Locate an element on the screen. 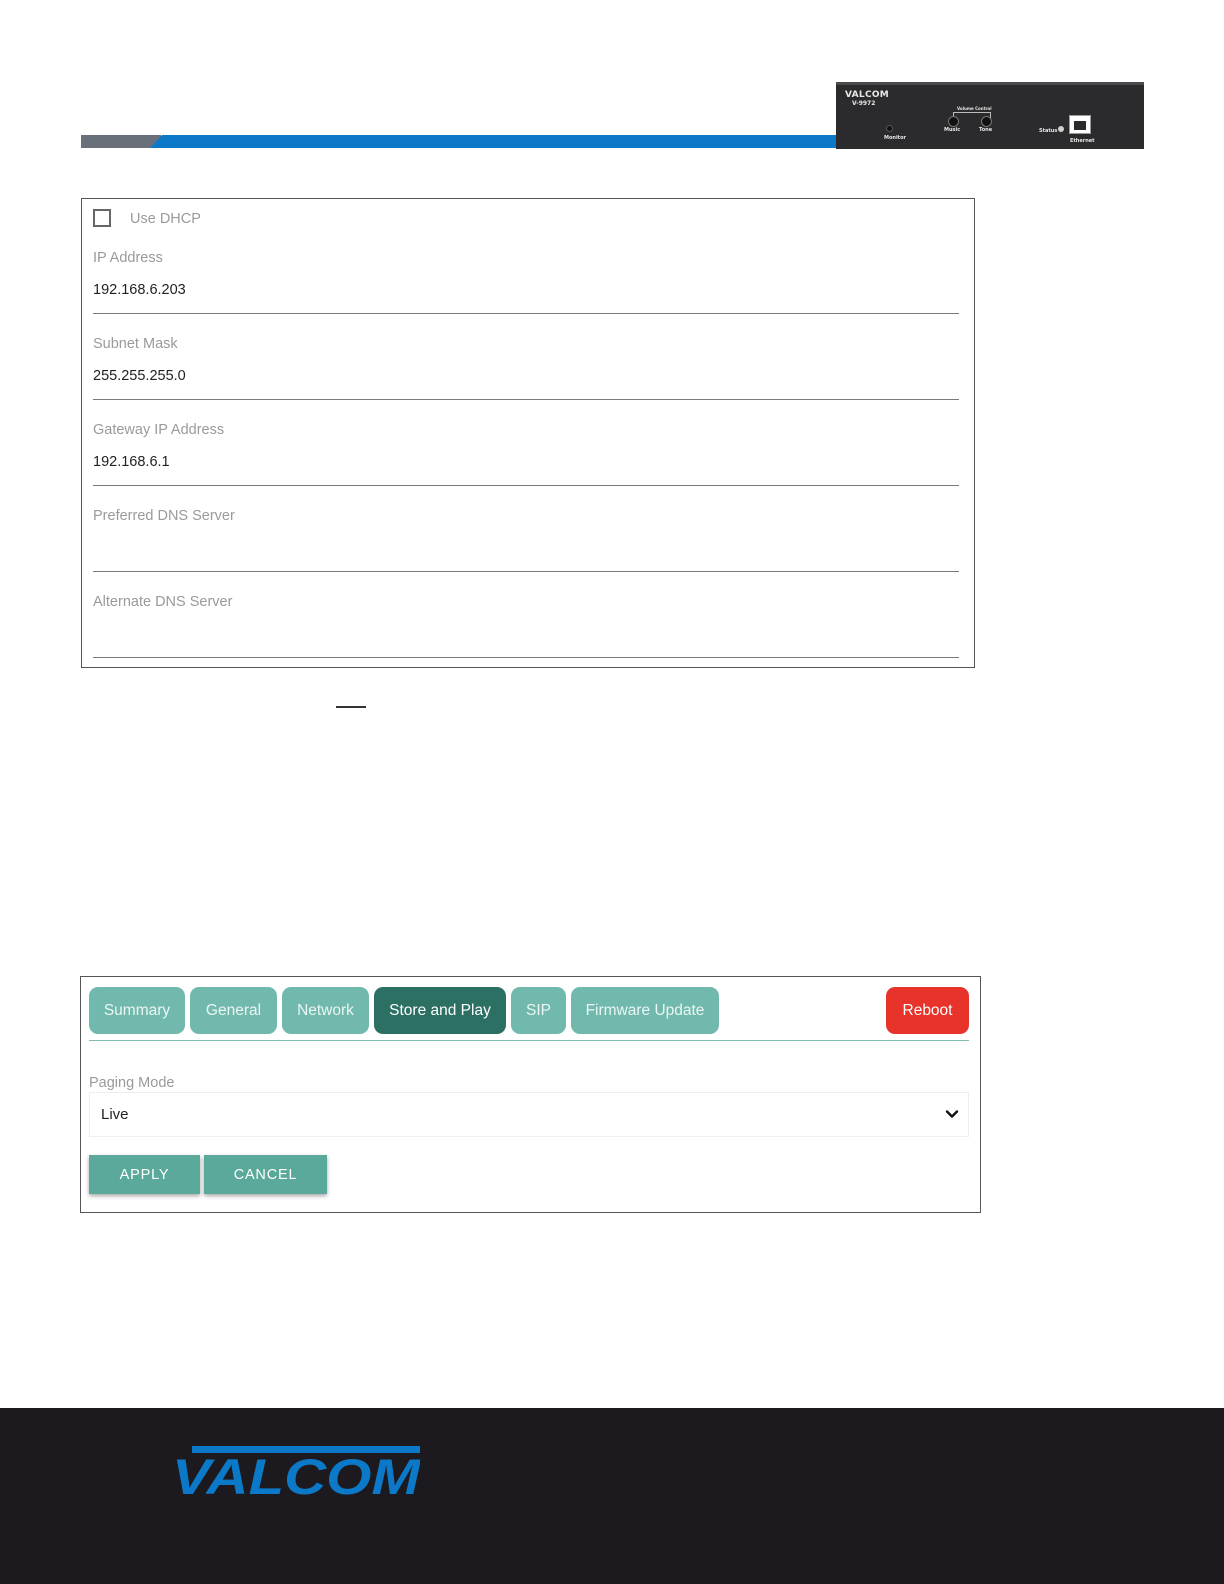 This screenshot has width=1224, height=1584. reboot-button: Reboot is located at coordinates (927, 1010).